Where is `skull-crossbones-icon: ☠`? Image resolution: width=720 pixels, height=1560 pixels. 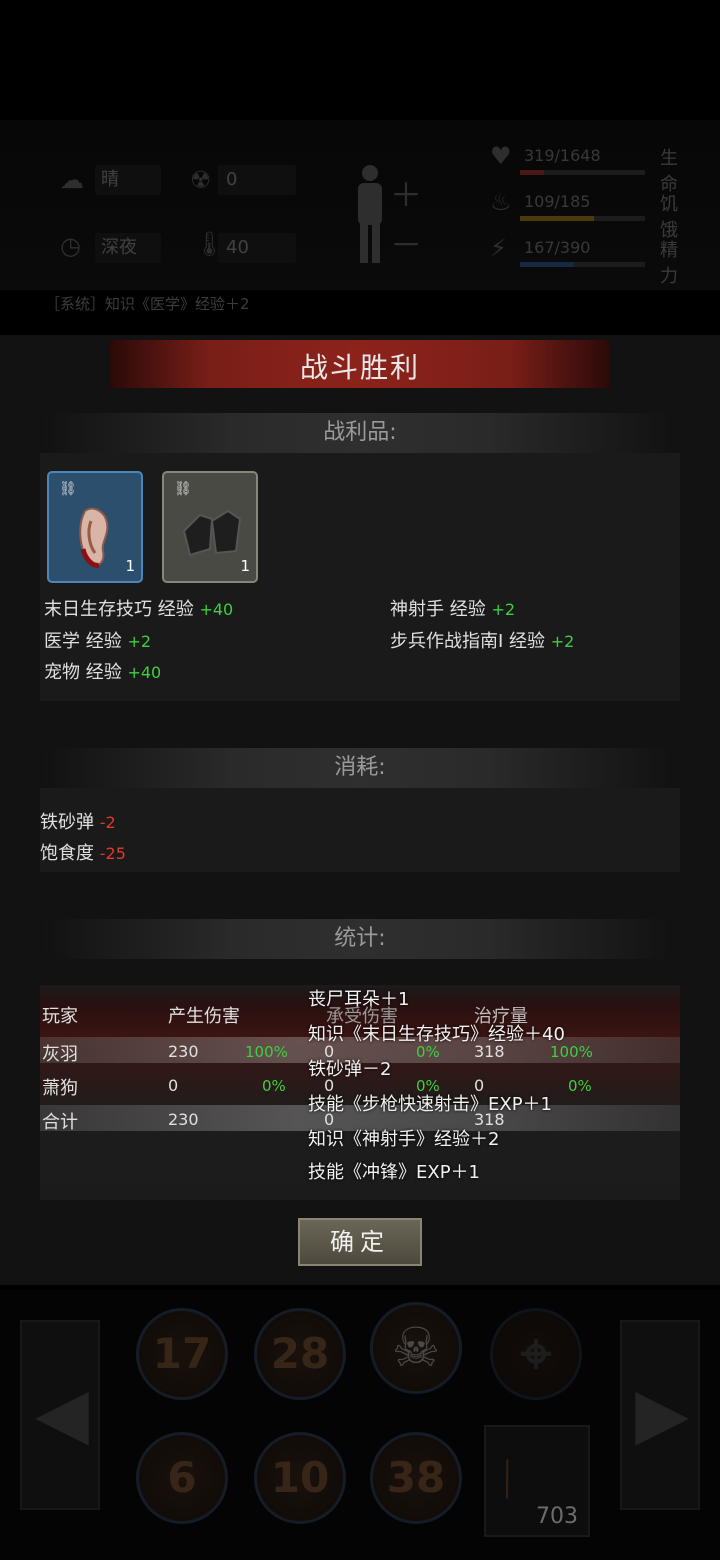 skull-crossbones-icon: ☠ is located at coordinates (416, 1347).